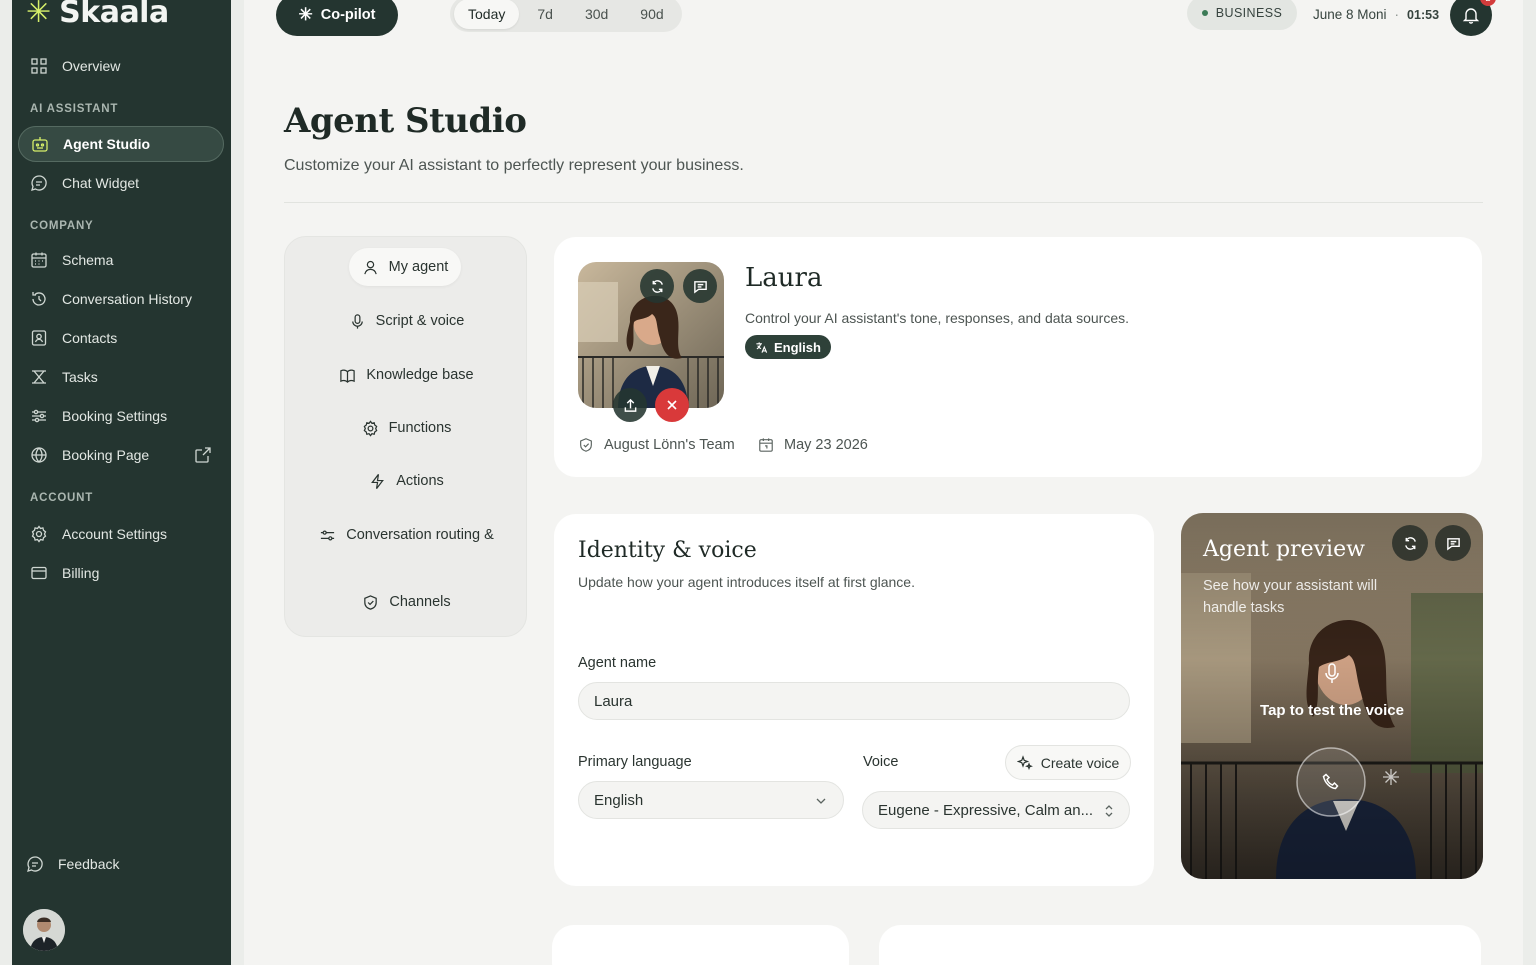 Image resolution: width=1536 pixels, height=965 pixels. I want to click on sidebar-item-conversation-history: Conversation History, so click(121, 299).